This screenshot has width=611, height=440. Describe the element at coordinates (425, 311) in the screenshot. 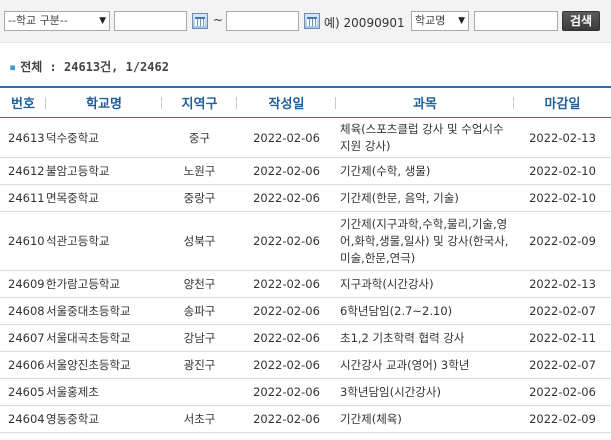

I see `row-subject: 6학년담임(2.7~2.10)` at that location.